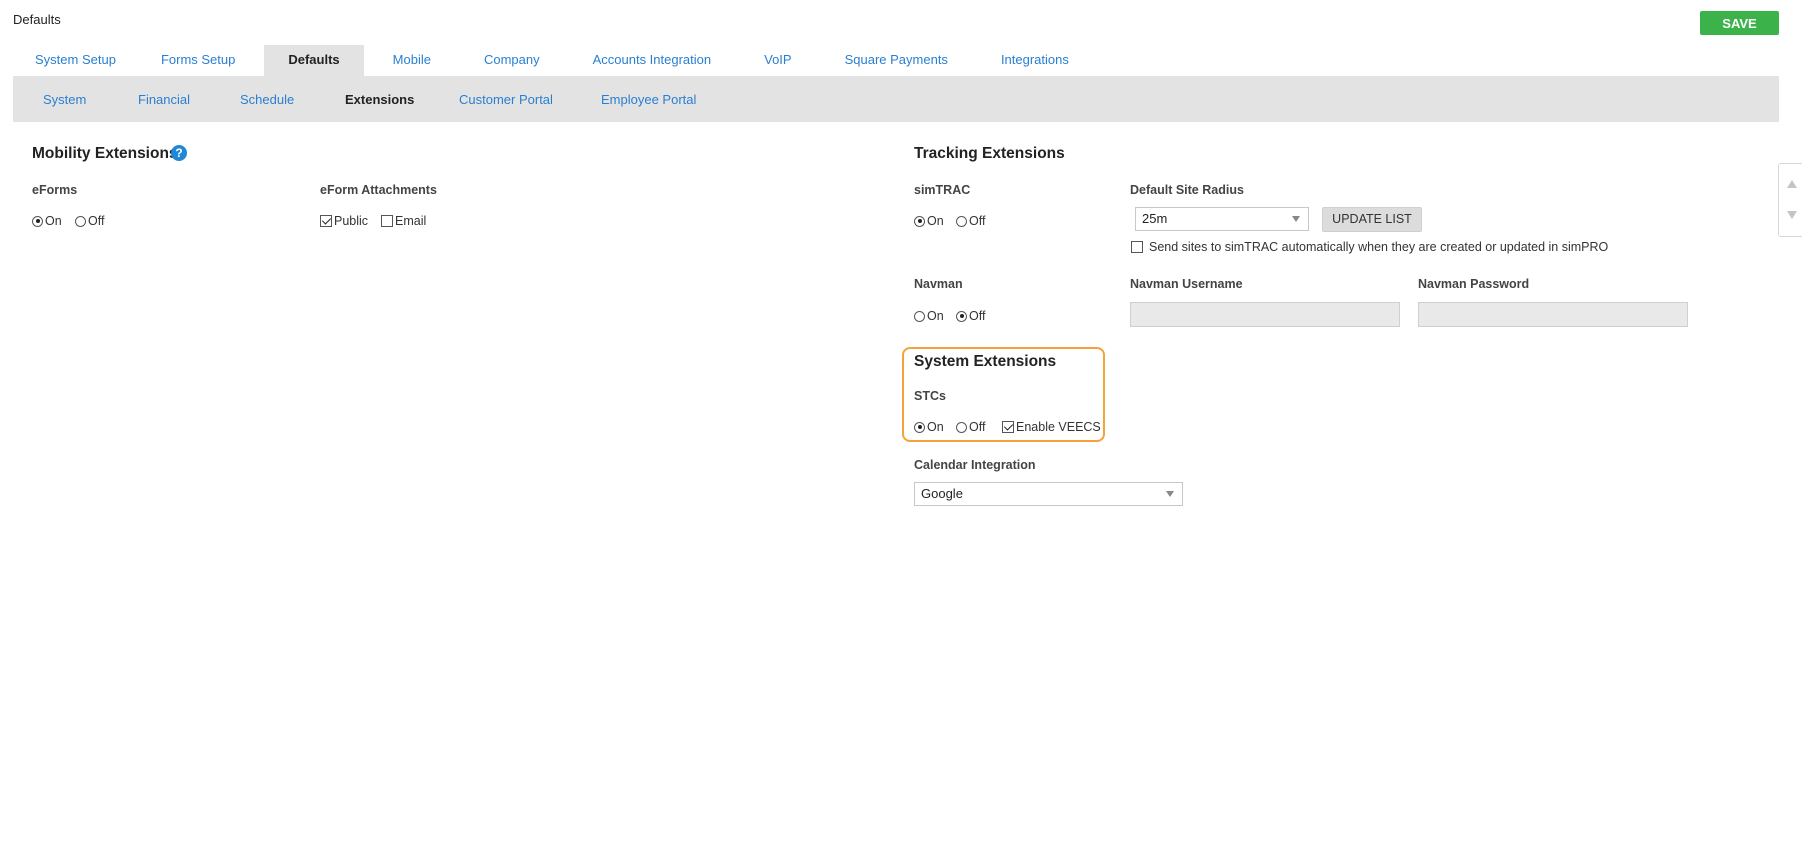  Describe the element at coordinates (1553, 314) in the screenshot. I see `navman-password-input` at that location.